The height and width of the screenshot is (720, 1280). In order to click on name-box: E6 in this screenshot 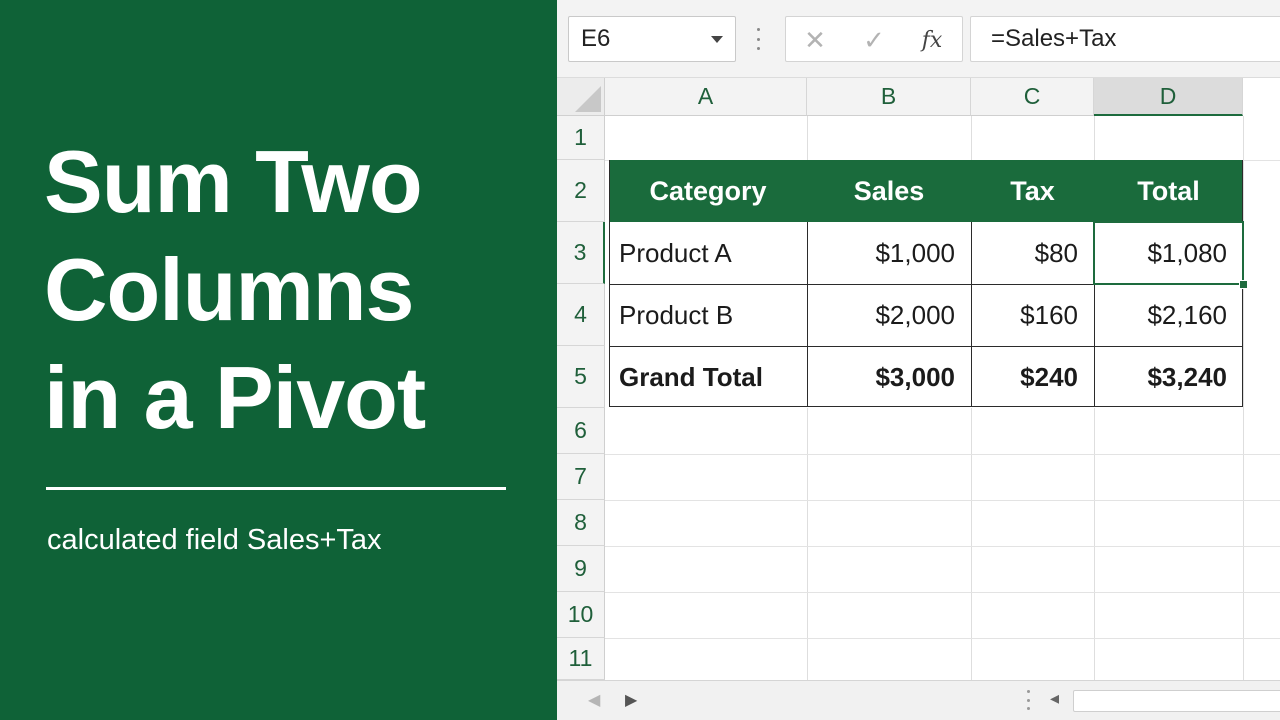, I will do `click(652, 39)`.